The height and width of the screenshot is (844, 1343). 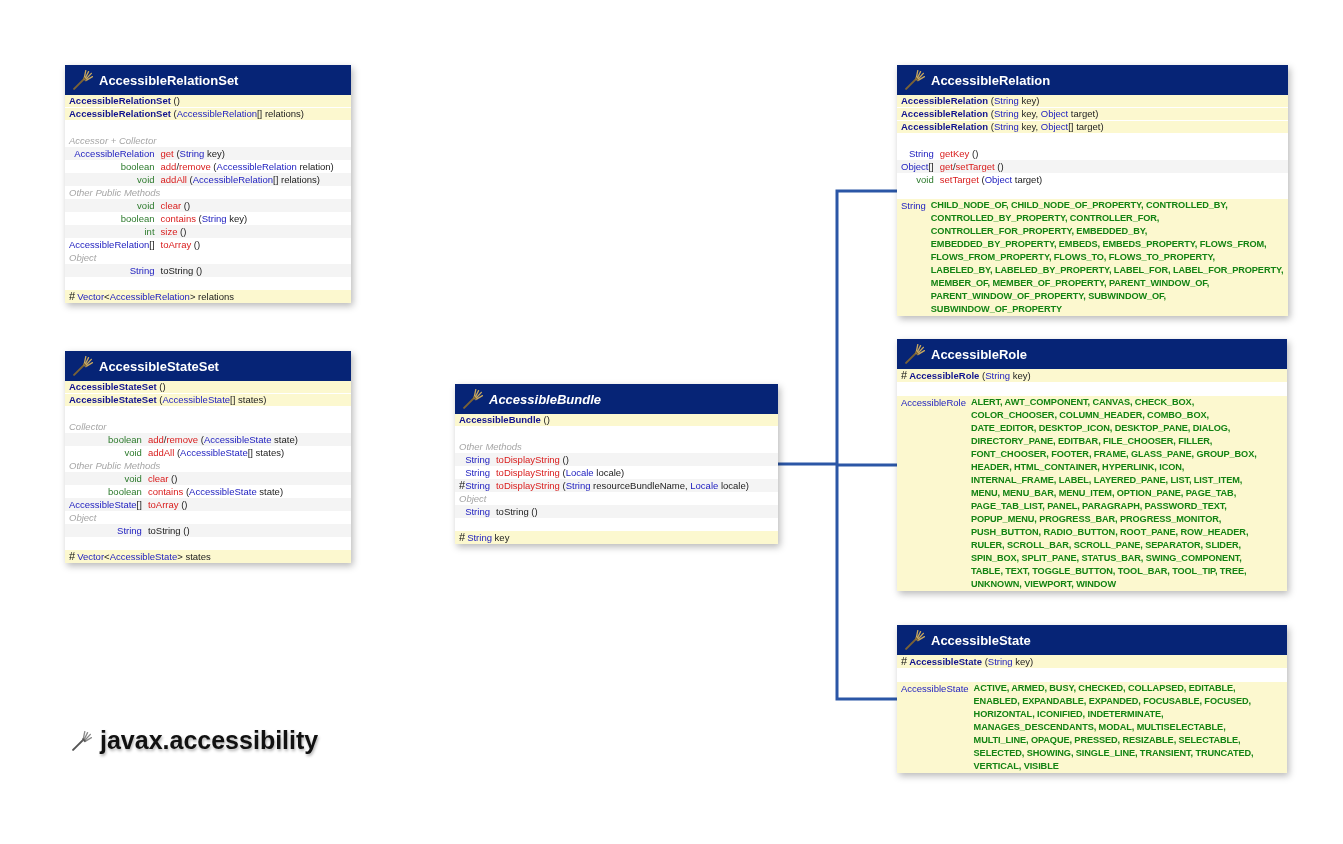 What do you see at coordinates (241, 179) in the screenshot?
I see `method-signature: addAll (AccessibleRelation[] relations)` at bounding box center [241, 179].